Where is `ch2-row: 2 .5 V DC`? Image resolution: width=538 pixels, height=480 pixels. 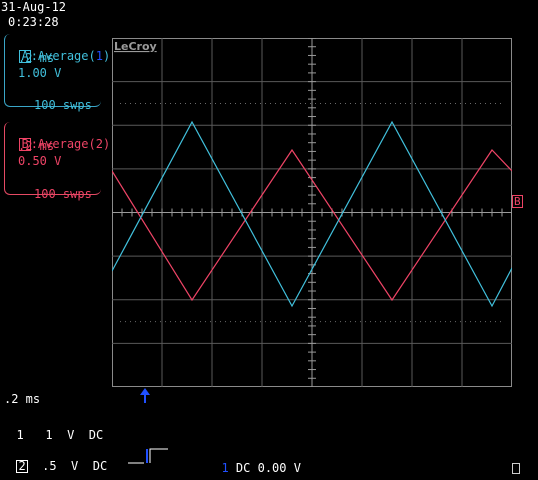
ch2-row: 2 .5 V DC is located at coordinates (54, 460).